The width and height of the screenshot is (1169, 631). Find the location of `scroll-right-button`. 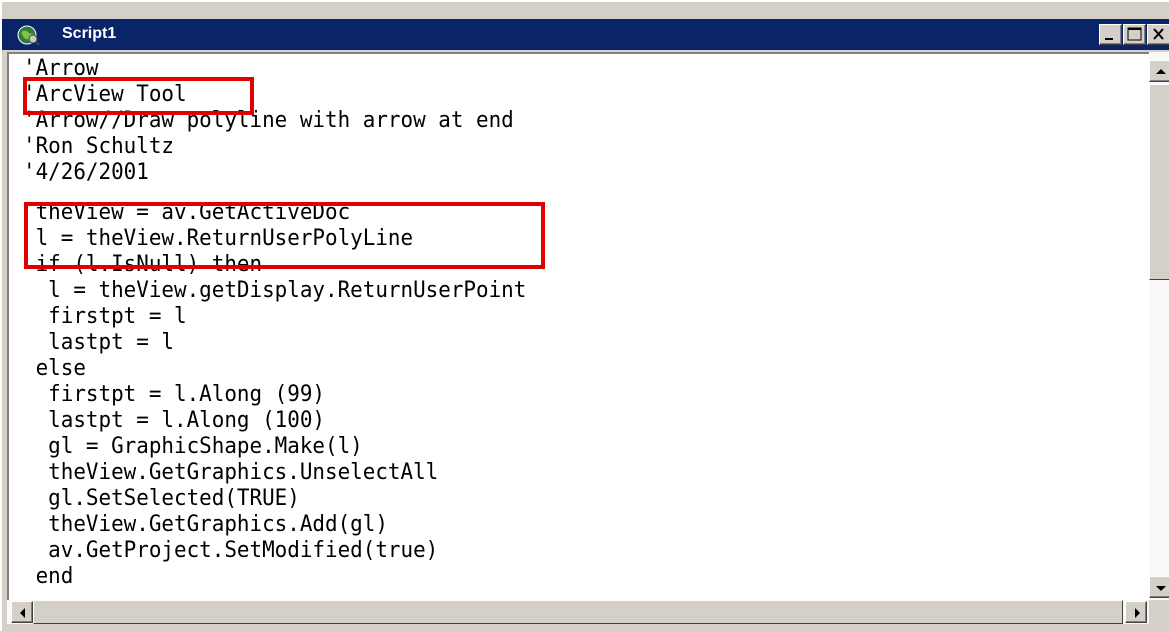

scroll-right-button is located at coordinates (1136, 612).